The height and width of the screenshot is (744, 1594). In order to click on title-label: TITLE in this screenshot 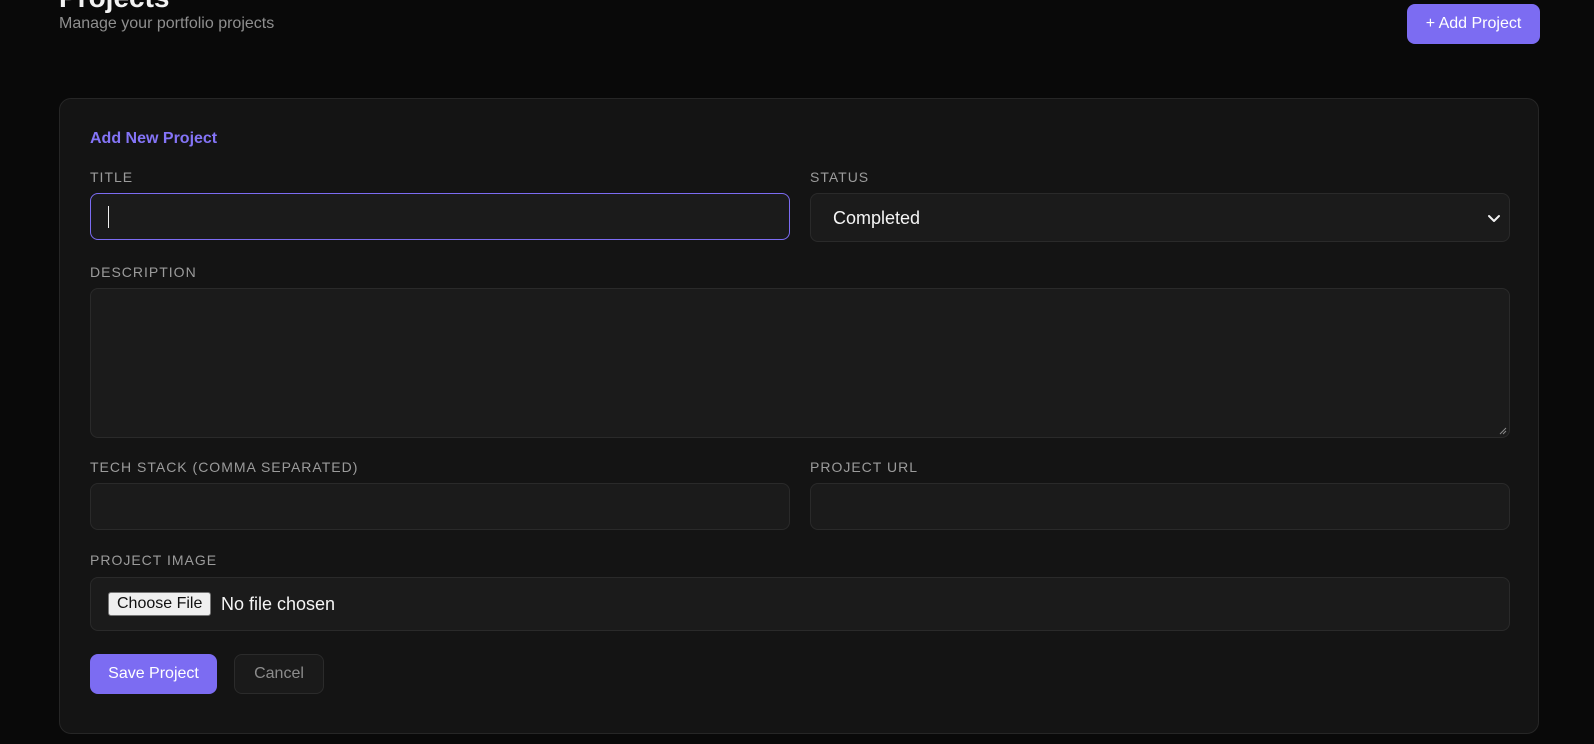, I will do `click(112, 177)`.